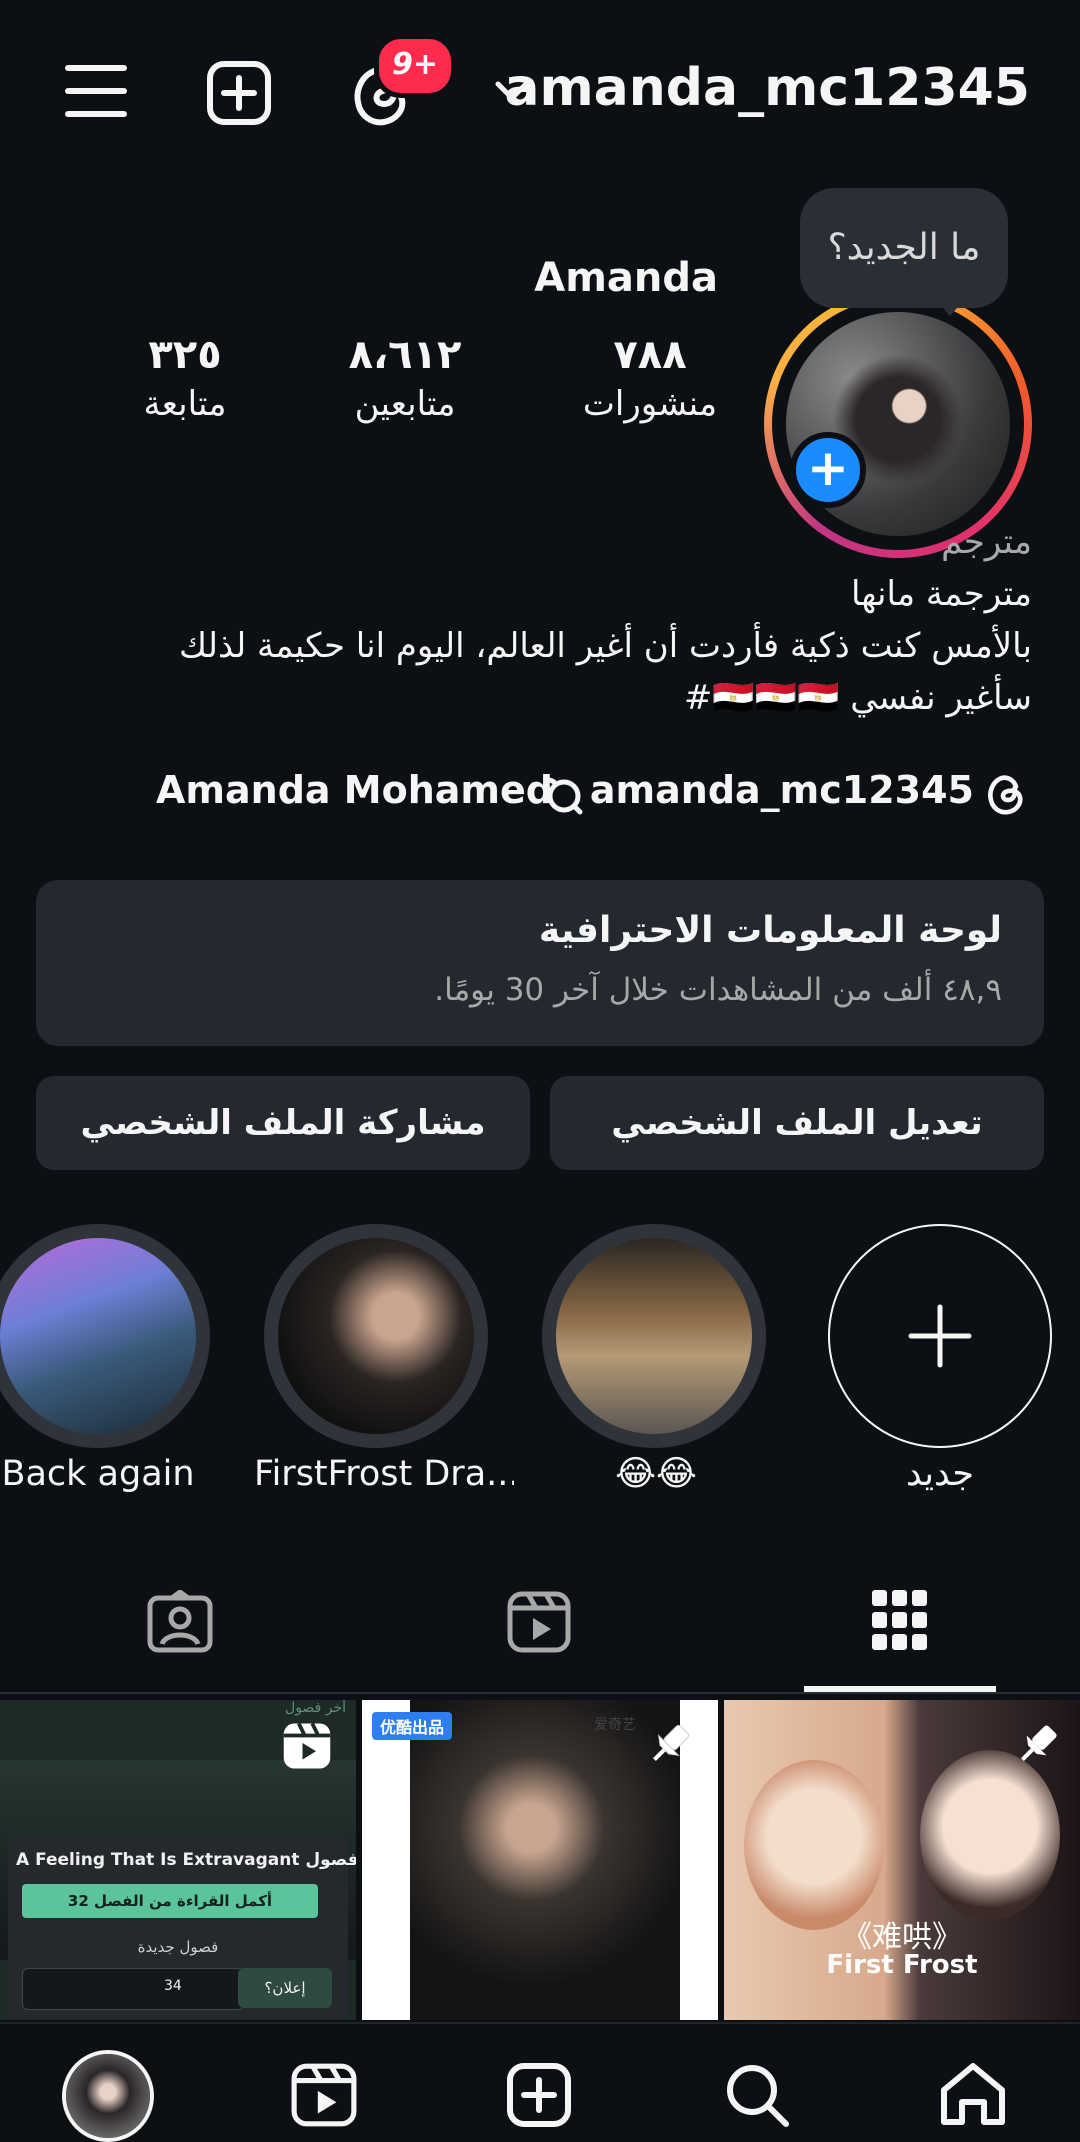 This screenshot has height=2142, width=1080. I want to click on dashboard-subtitle: ٤٨,٩ ألف من المشاهدات خلال آخر 30 يومًا., so click(718, 990).